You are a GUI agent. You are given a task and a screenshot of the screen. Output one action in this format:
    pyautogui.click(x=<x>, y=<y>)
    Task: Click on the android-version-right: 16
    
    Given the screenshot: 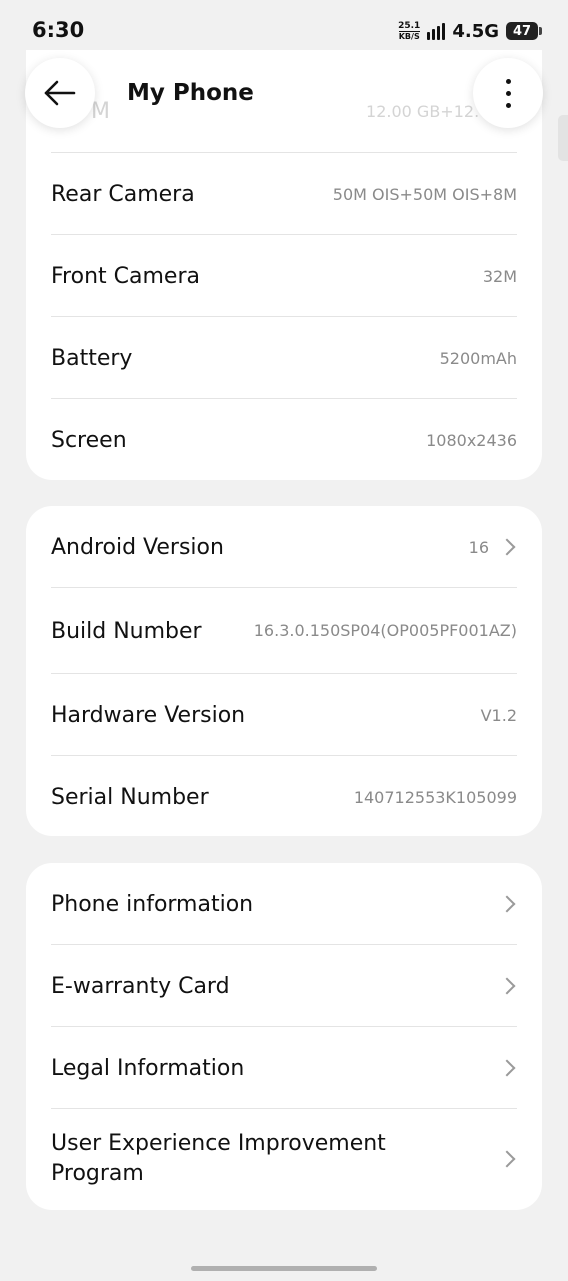 What is the action you would take?
    pyautogui.click(x=493, y=547)
    